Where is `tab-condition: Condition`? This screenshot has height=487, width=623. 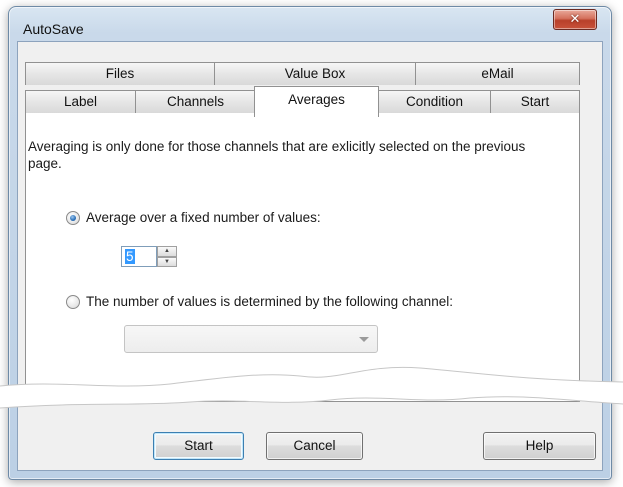 tab-condition: Condition is located at coordinates (434, 101).